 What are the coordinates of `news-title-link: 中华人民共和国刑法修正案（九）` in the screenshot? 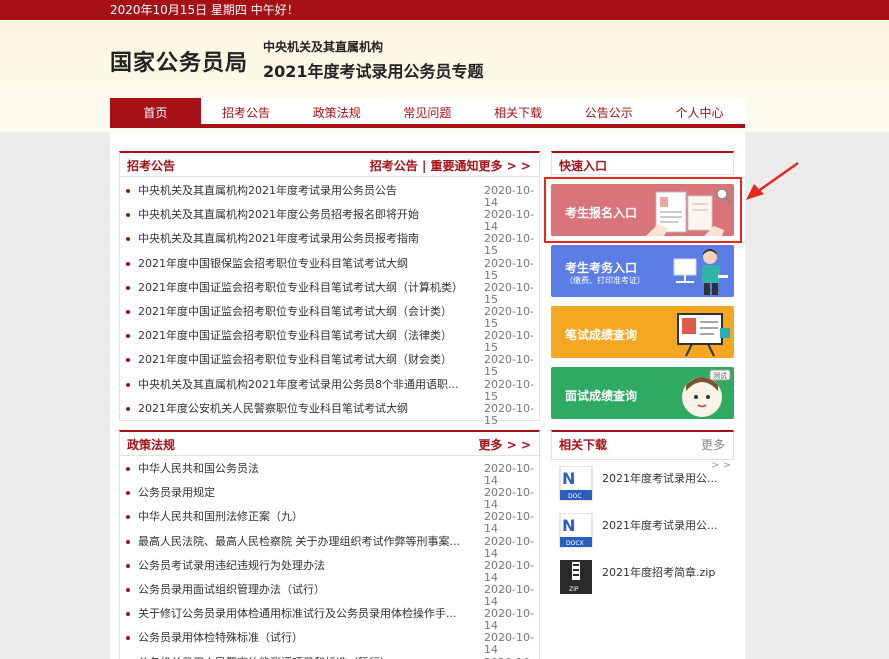 It's located at (303, 517).